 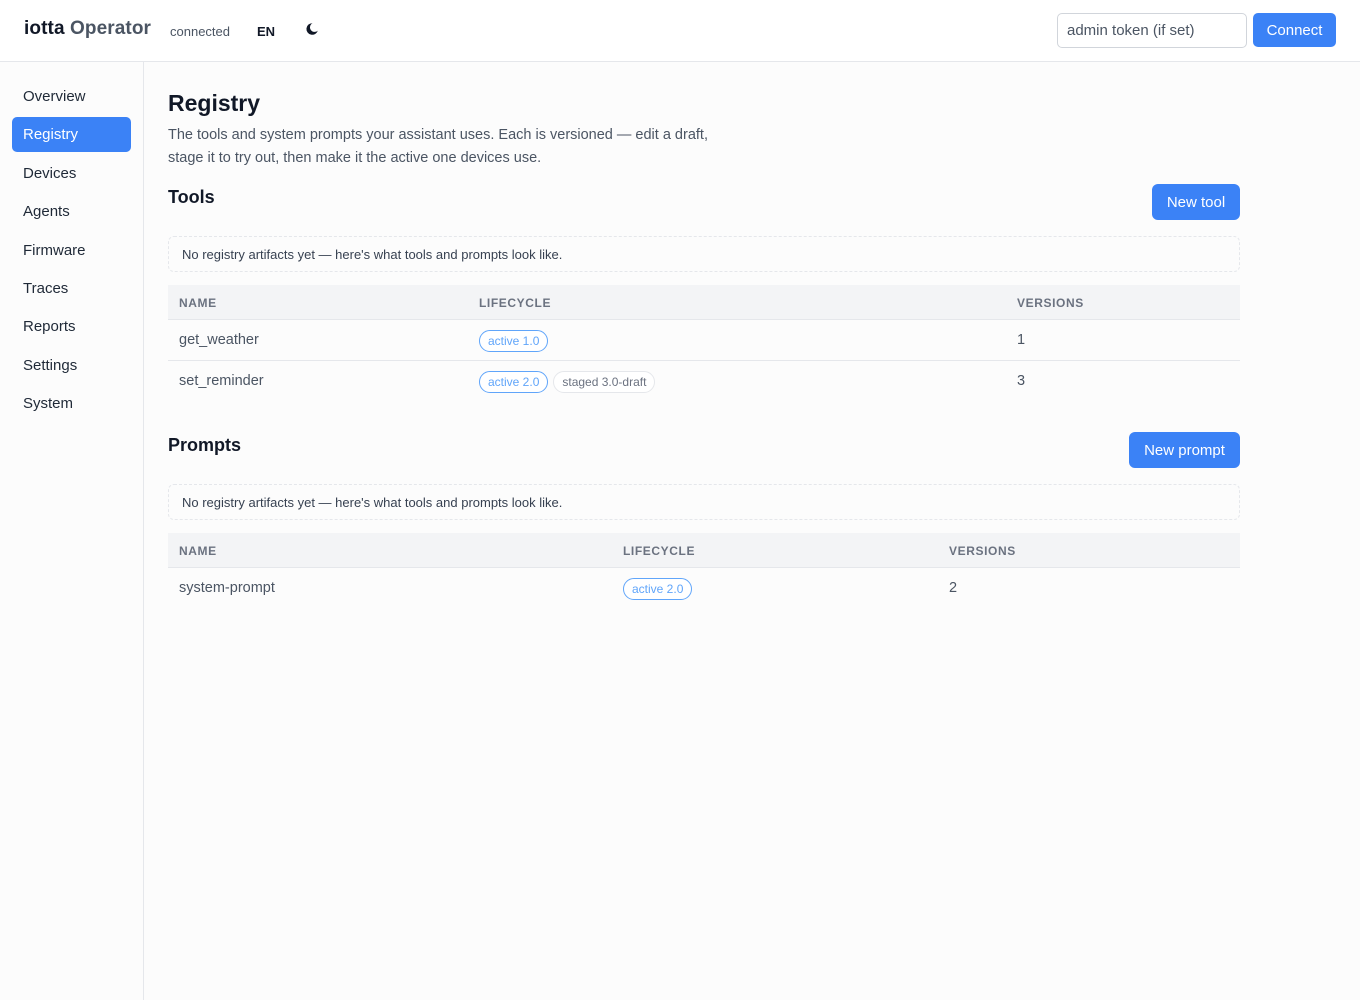 What do you see at coordinates (221, 381) in the screenshot?
I see `tool-name: set_reminder` at bounding box center [221, 381].